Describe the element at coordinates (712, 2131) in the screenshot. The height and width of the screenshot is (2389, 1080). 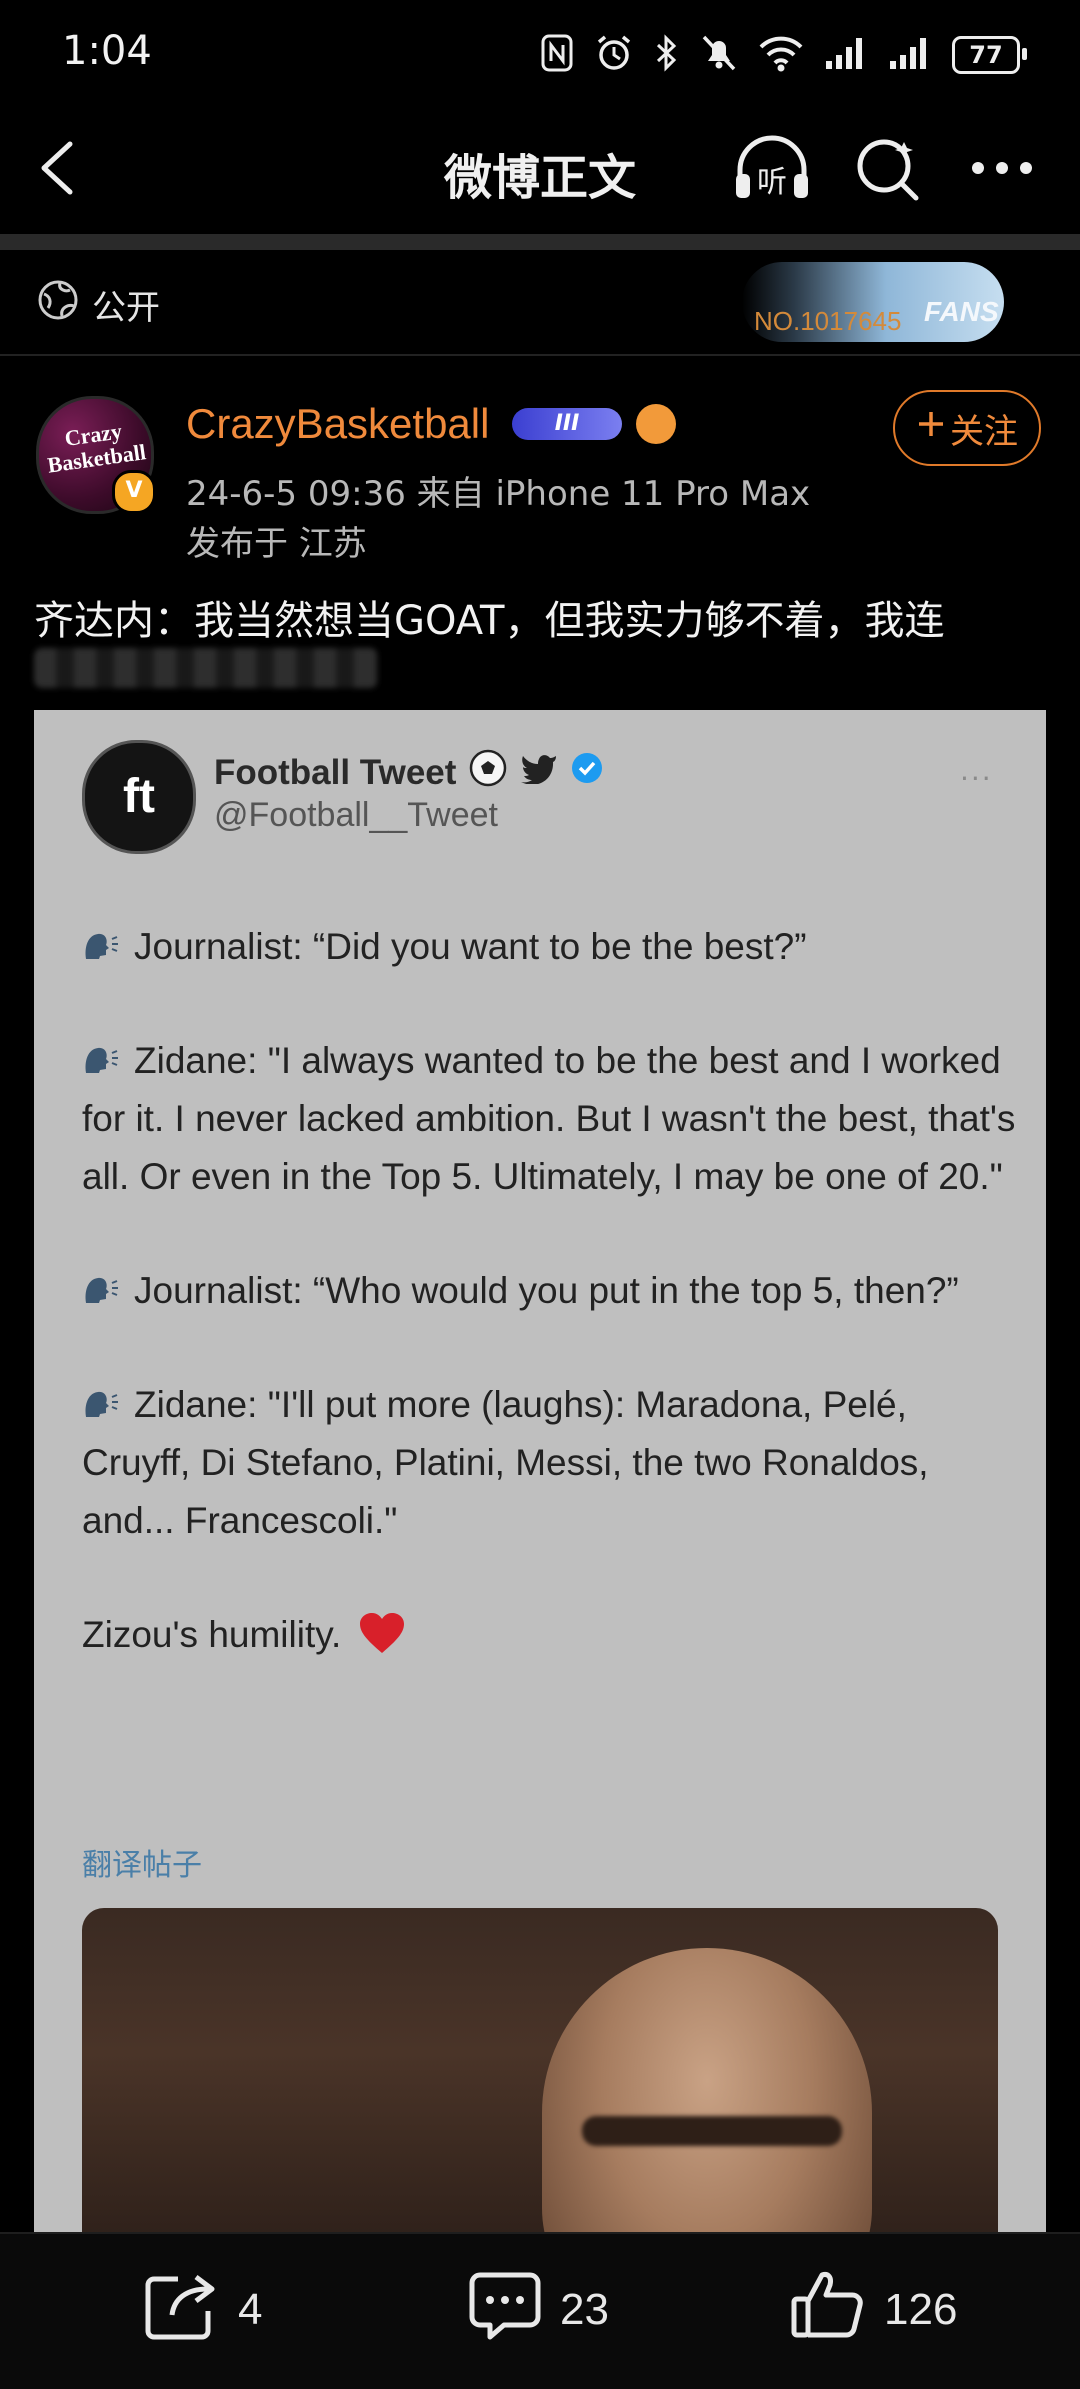
I see `photo-detail` at that location.